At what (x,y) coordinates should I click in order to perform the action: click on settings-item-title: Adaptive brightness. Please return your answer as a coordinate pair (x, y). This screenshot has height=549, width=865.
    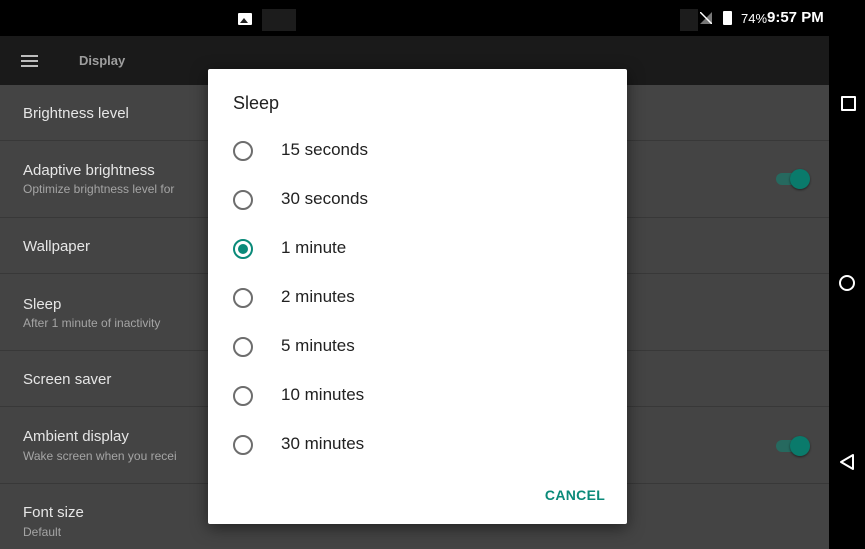
    Looking at the image, I should click on (89, 170).